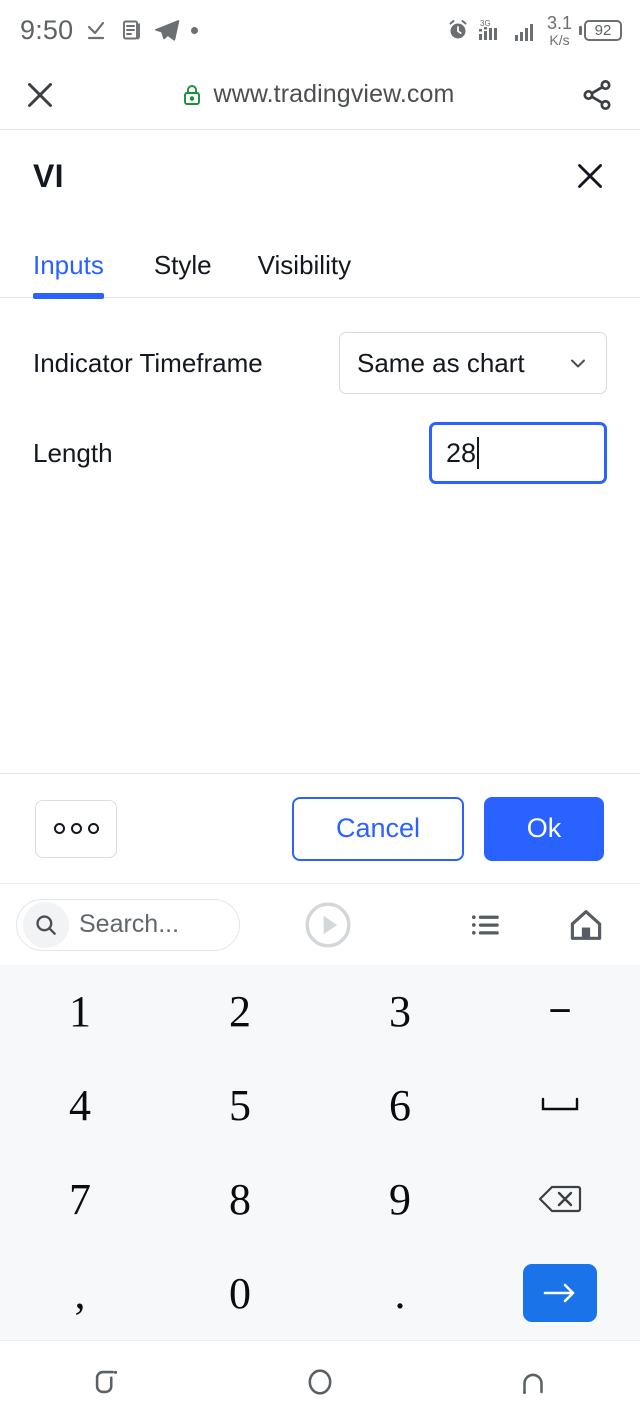 The image size is (640, 1422). What do you see at coordinates (131, 30) in the screenshot?
I see `news-document-icon` at bounding box center [131, 30].